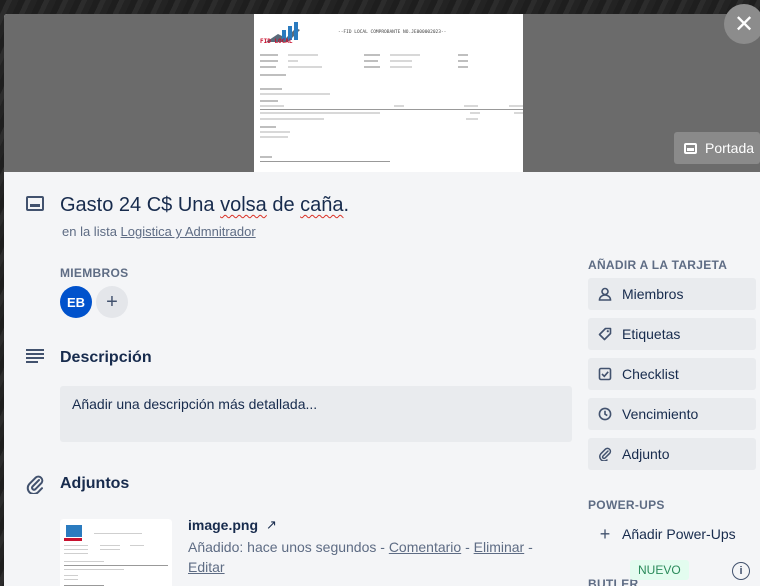  I want to click on sidebar-item-label: Vencimiento, so click(660, 414).